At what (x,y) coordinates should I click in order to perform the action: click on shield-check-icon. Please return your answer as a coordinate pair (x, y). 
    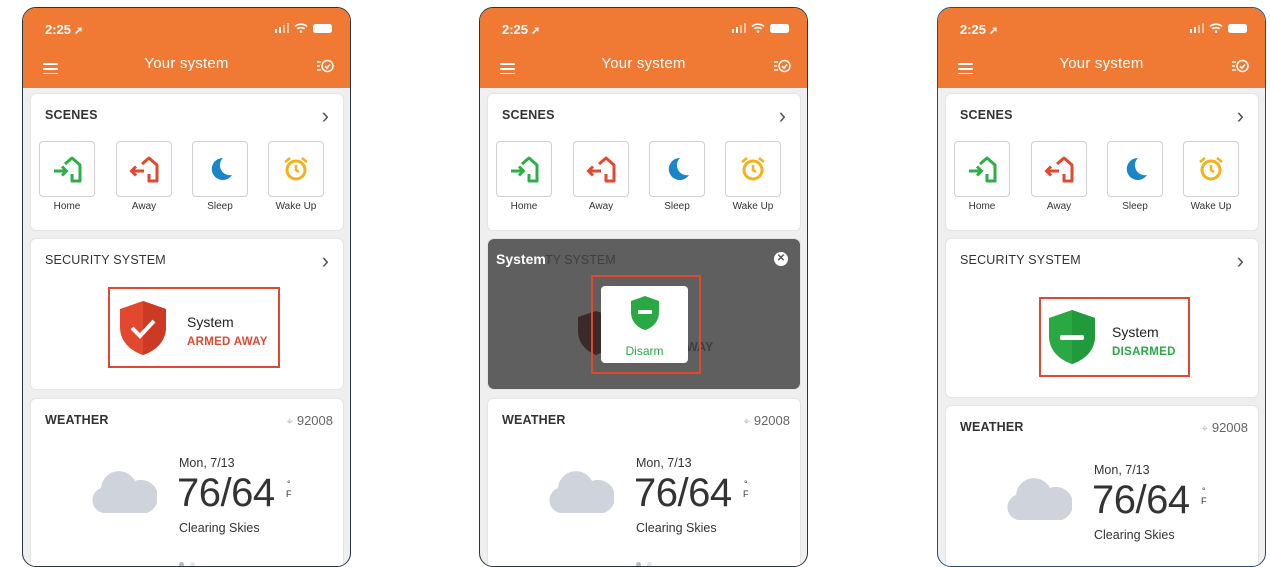
    Looking at the image, I should click on (143, 328).